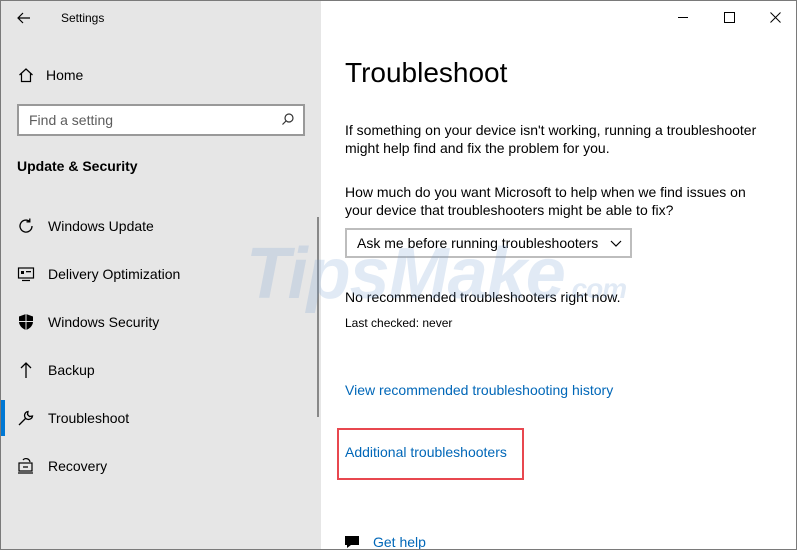 This screenshot has width=797, height=550. What do you see at coordinates (26, 418) in the screenshot?
I see `wrench-icon` at bounding box center [26, 418].